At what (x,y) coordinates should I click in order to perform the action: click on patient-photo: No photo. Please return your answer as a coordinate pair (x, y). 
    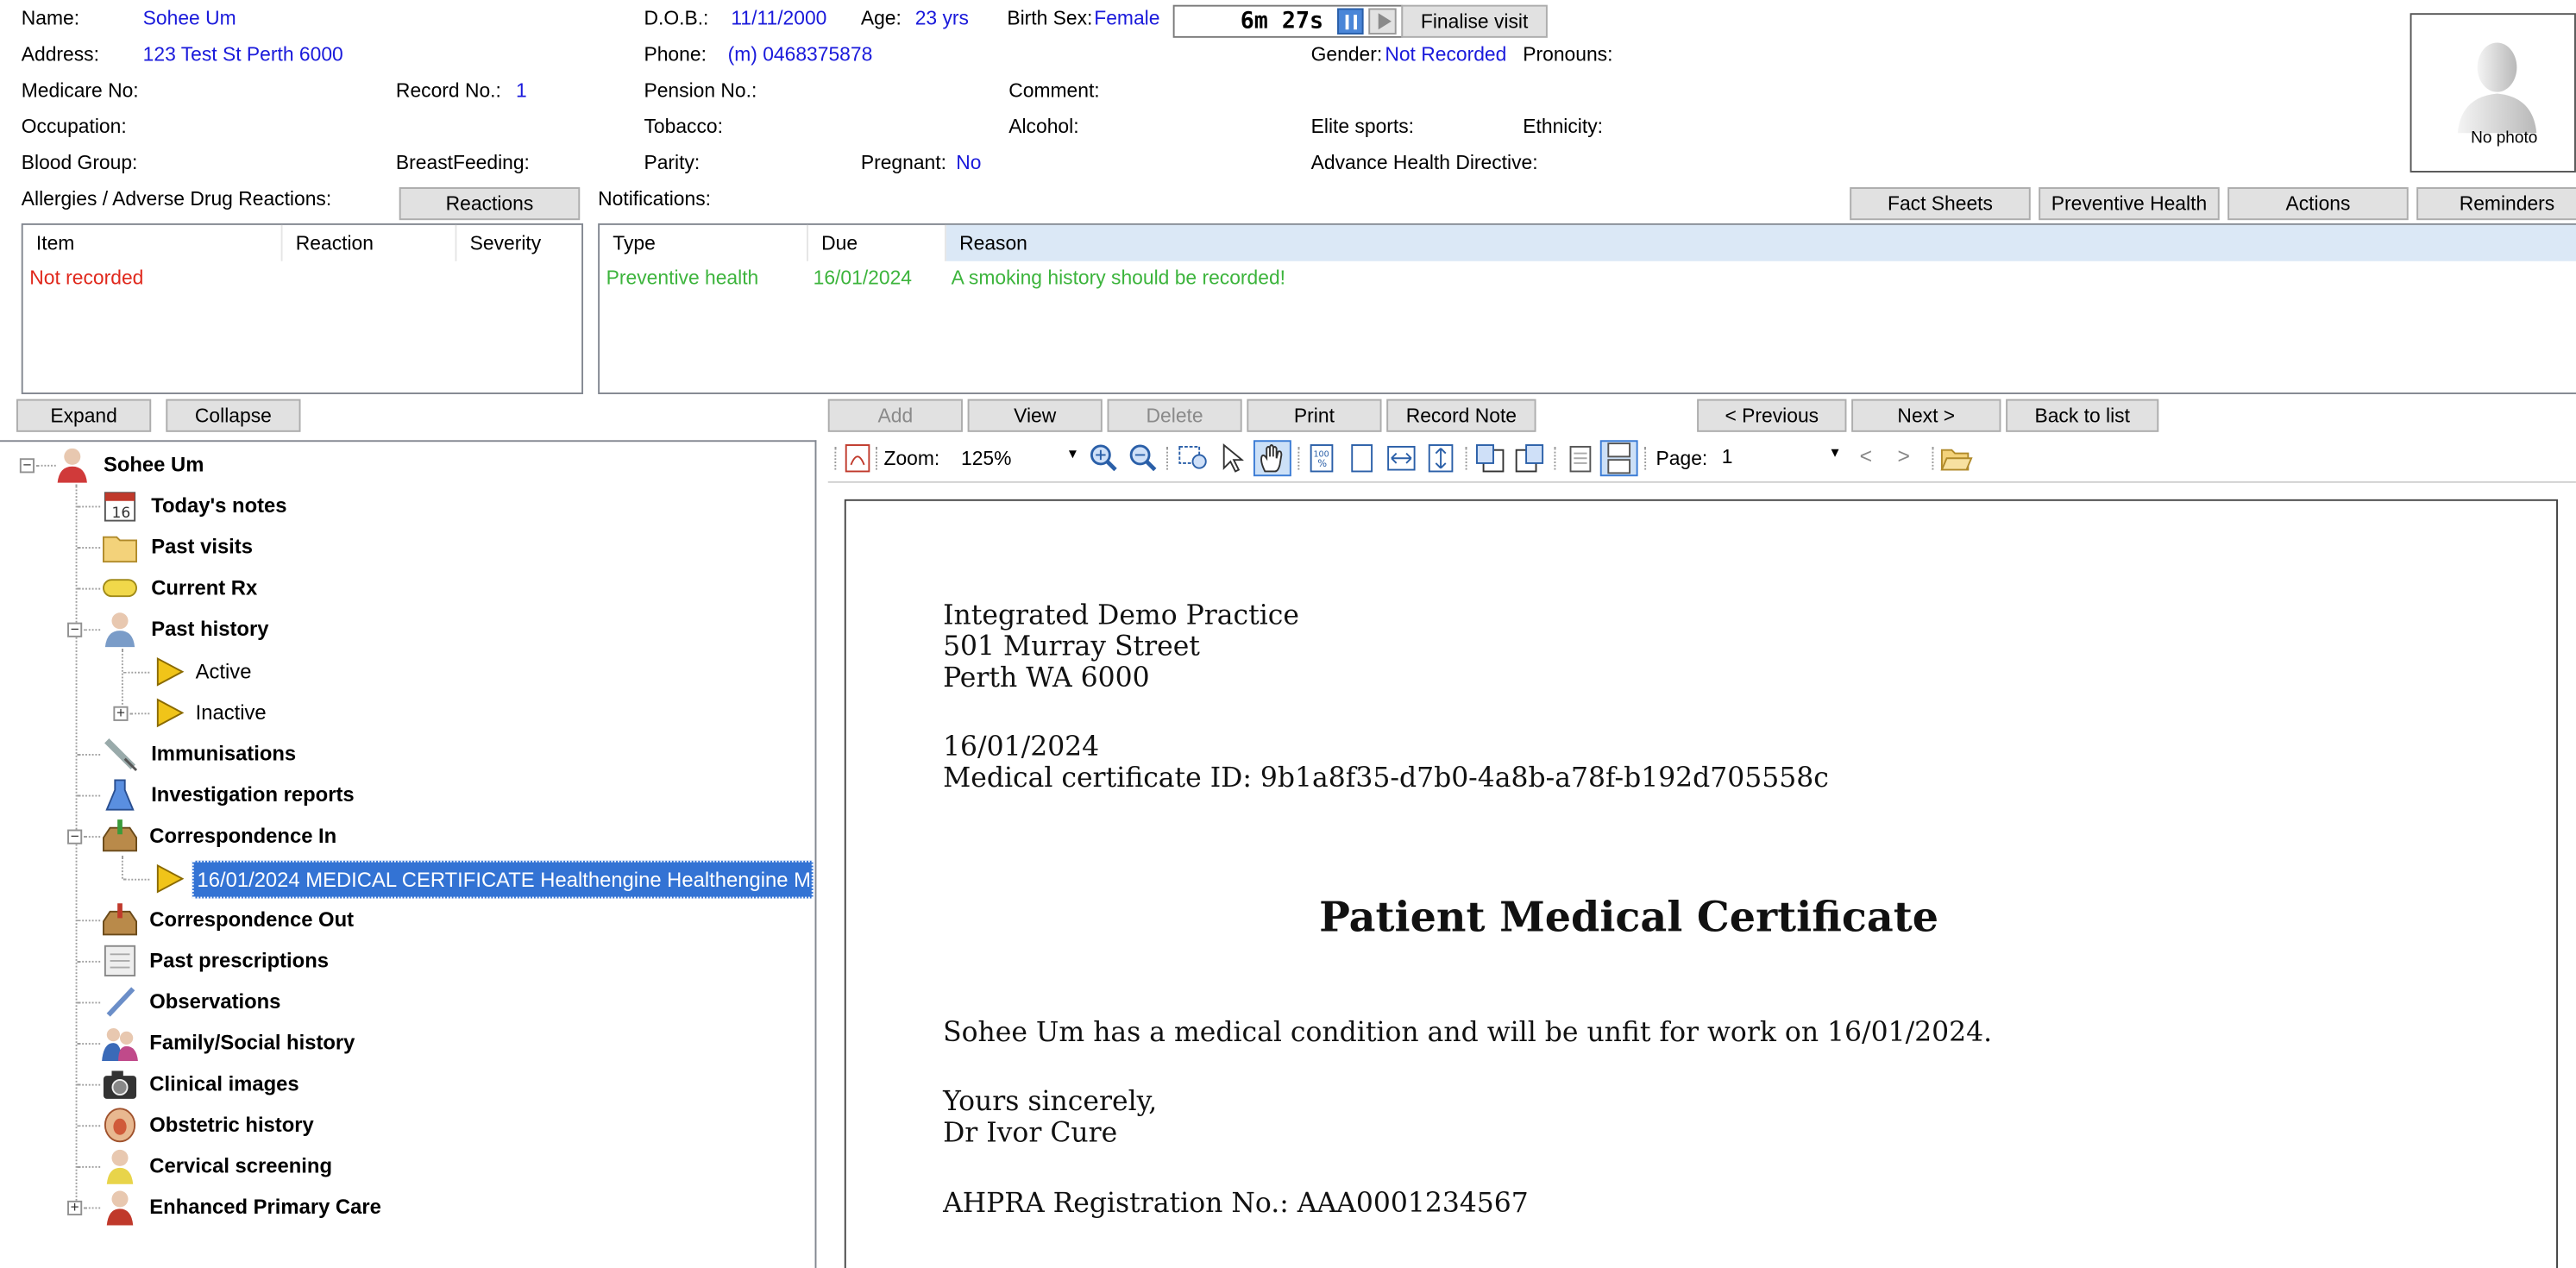
    Looking at the image, I should click on (2493, 93).